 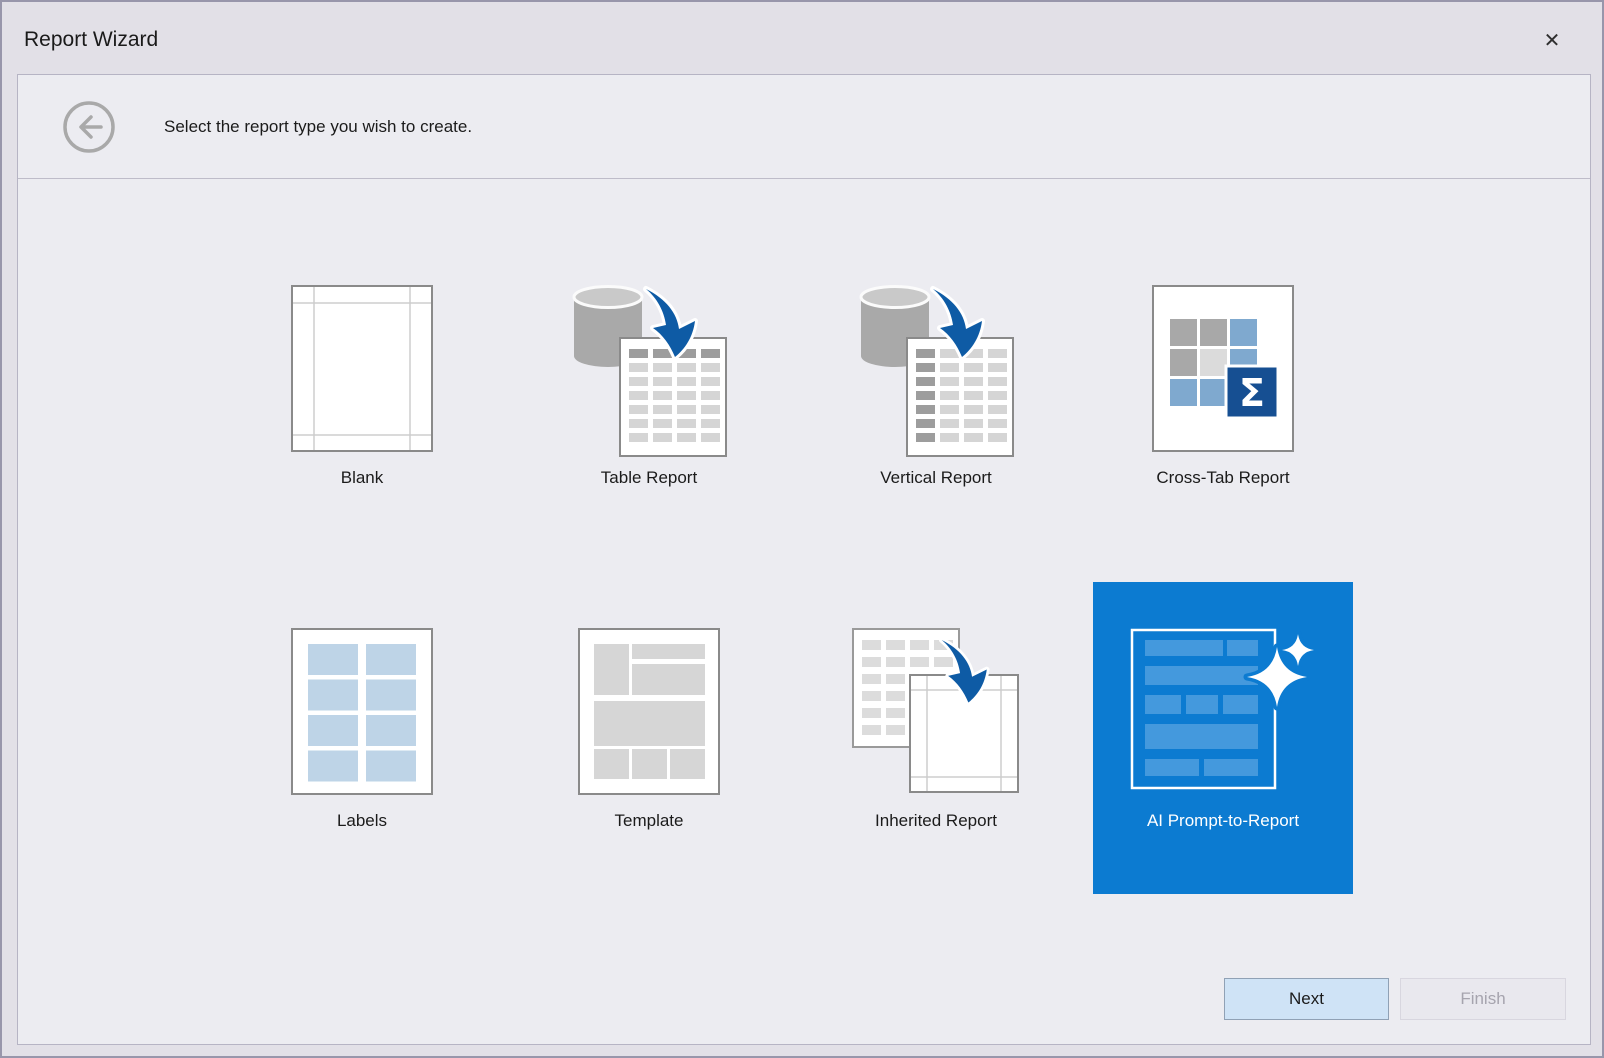 I want to click on report-type-blank: Blank, so click(x=362, y=395).